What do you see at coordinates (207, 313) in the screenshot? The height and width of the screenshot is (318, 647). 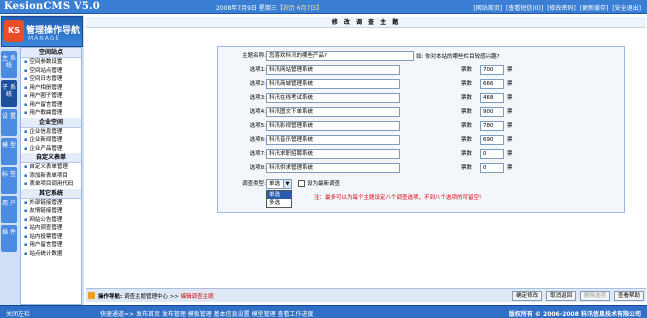 I see `quick-links: 快速通道=> 发布首页 发布管理 模板管理 基本信息设置 模型管理 查看工作进度` at bounding box center [207, 313].